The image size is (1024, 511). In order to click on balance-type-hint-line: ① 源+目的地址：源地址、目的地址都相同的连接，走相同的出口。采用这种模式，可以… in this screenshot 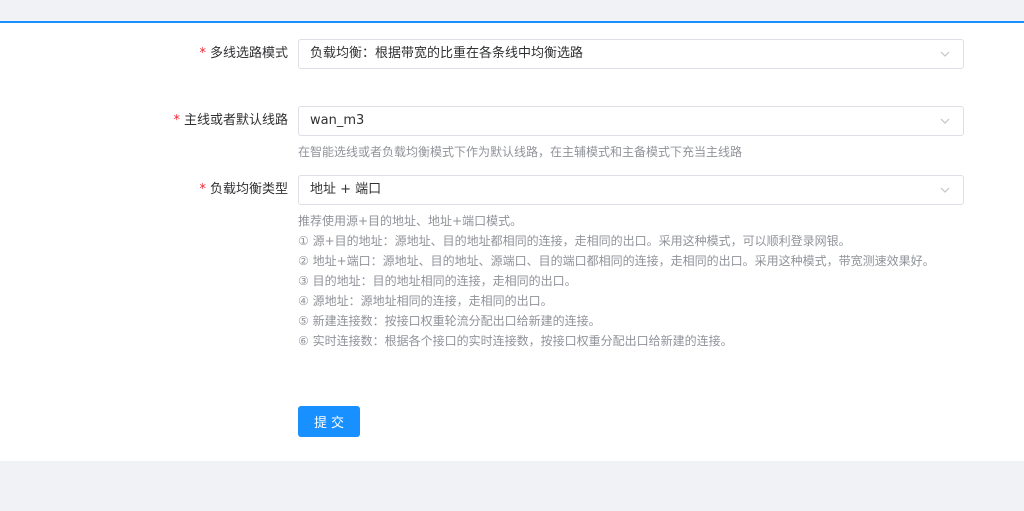, I will do `click(574, 241)`.